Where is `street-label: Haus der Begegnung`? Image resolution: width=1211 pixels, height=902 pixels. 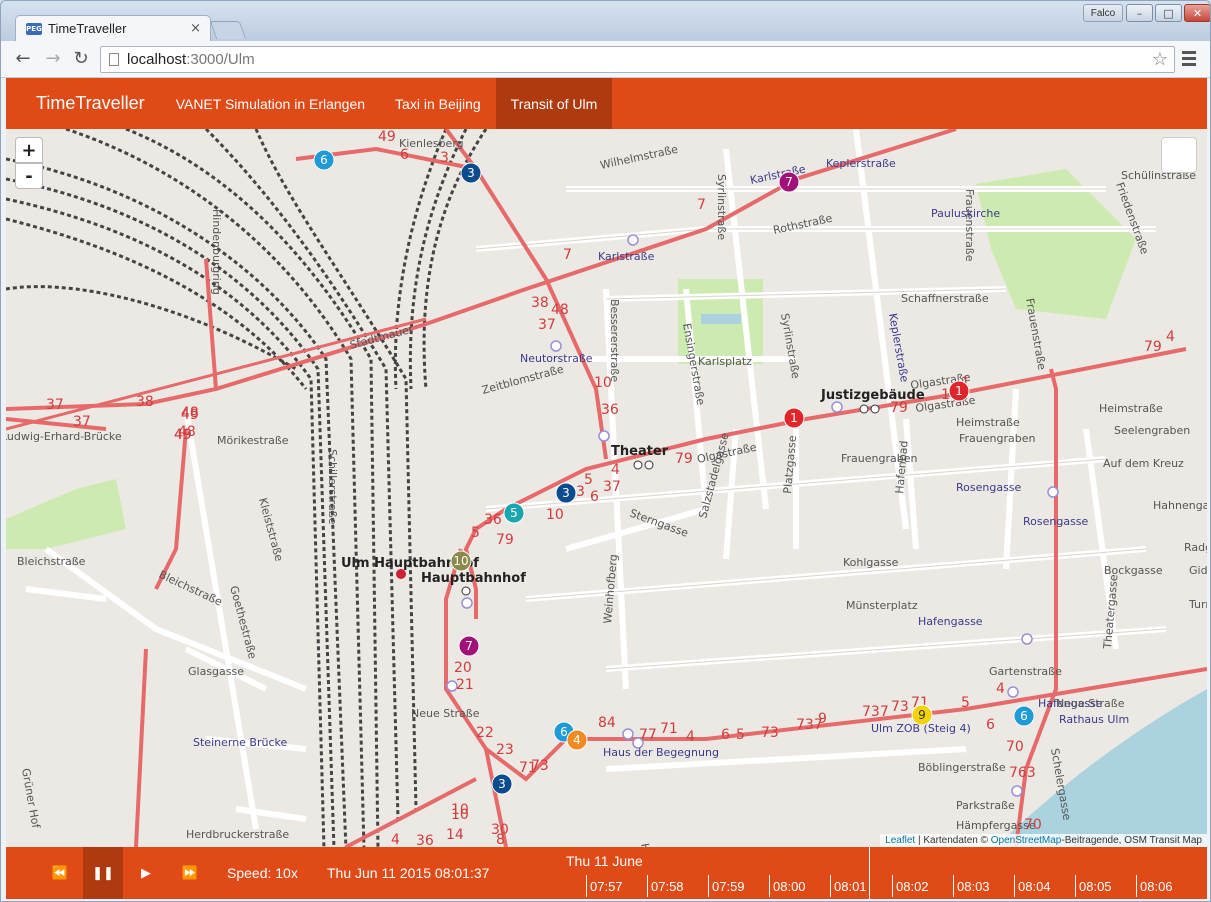 street-label: Haus der Begegnung is located at coordinates (661, 752).